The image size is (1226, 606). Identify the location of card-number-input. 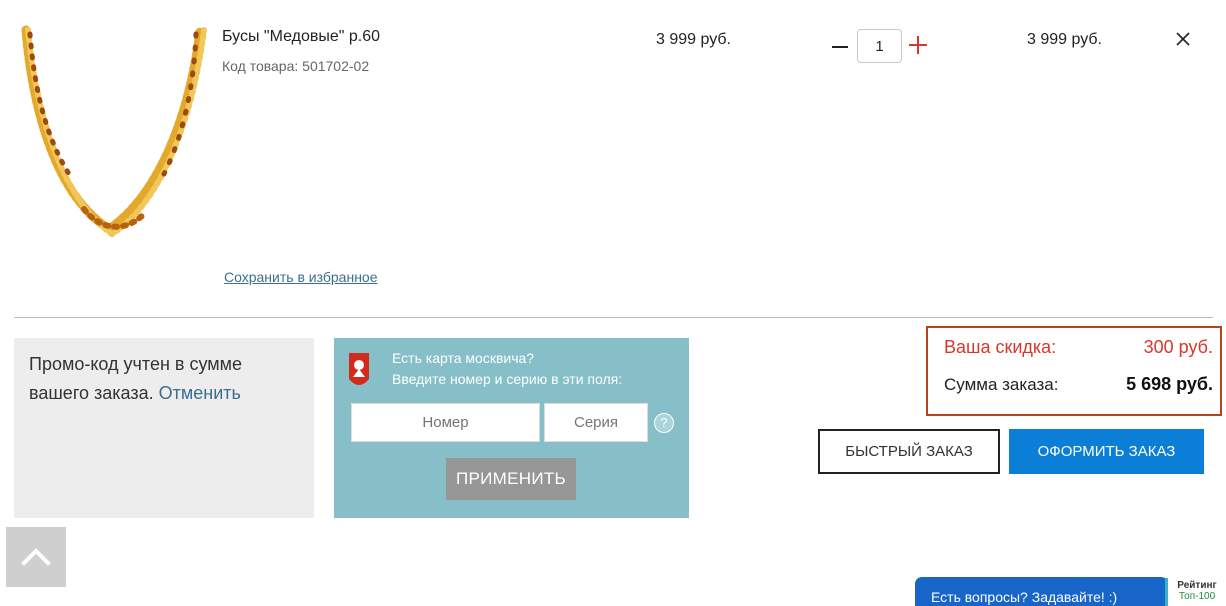
(445, 422).